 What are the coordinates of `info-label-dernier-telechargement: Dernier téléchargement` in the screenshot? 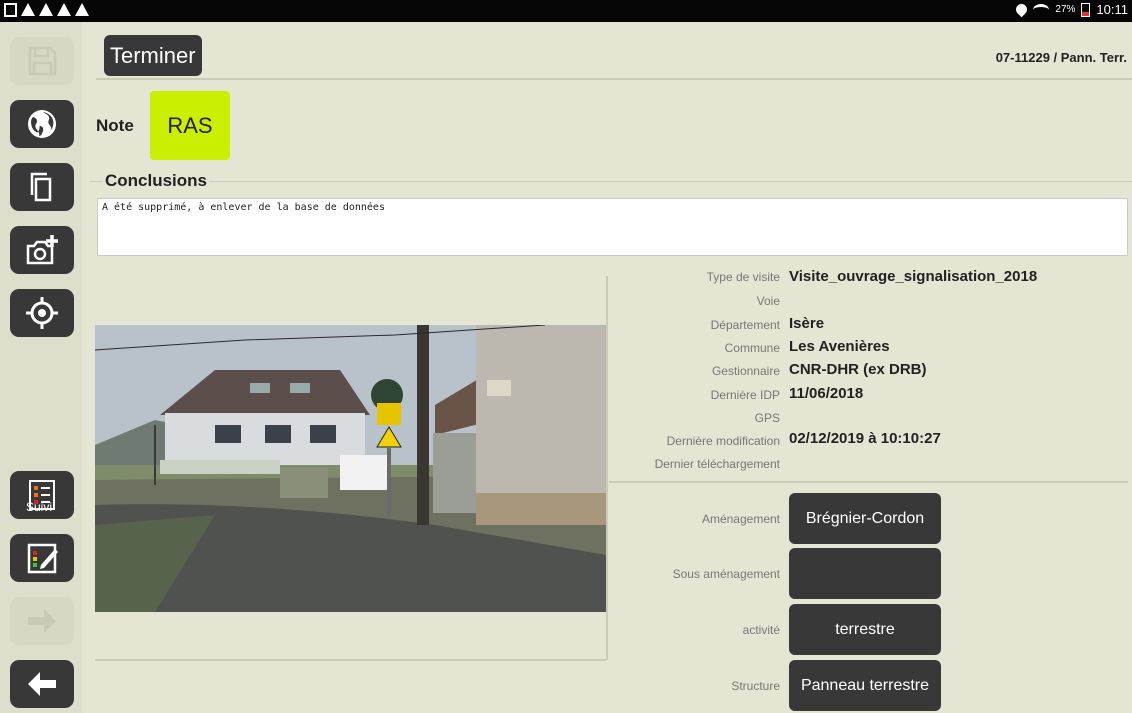 It's located at (717, 464).